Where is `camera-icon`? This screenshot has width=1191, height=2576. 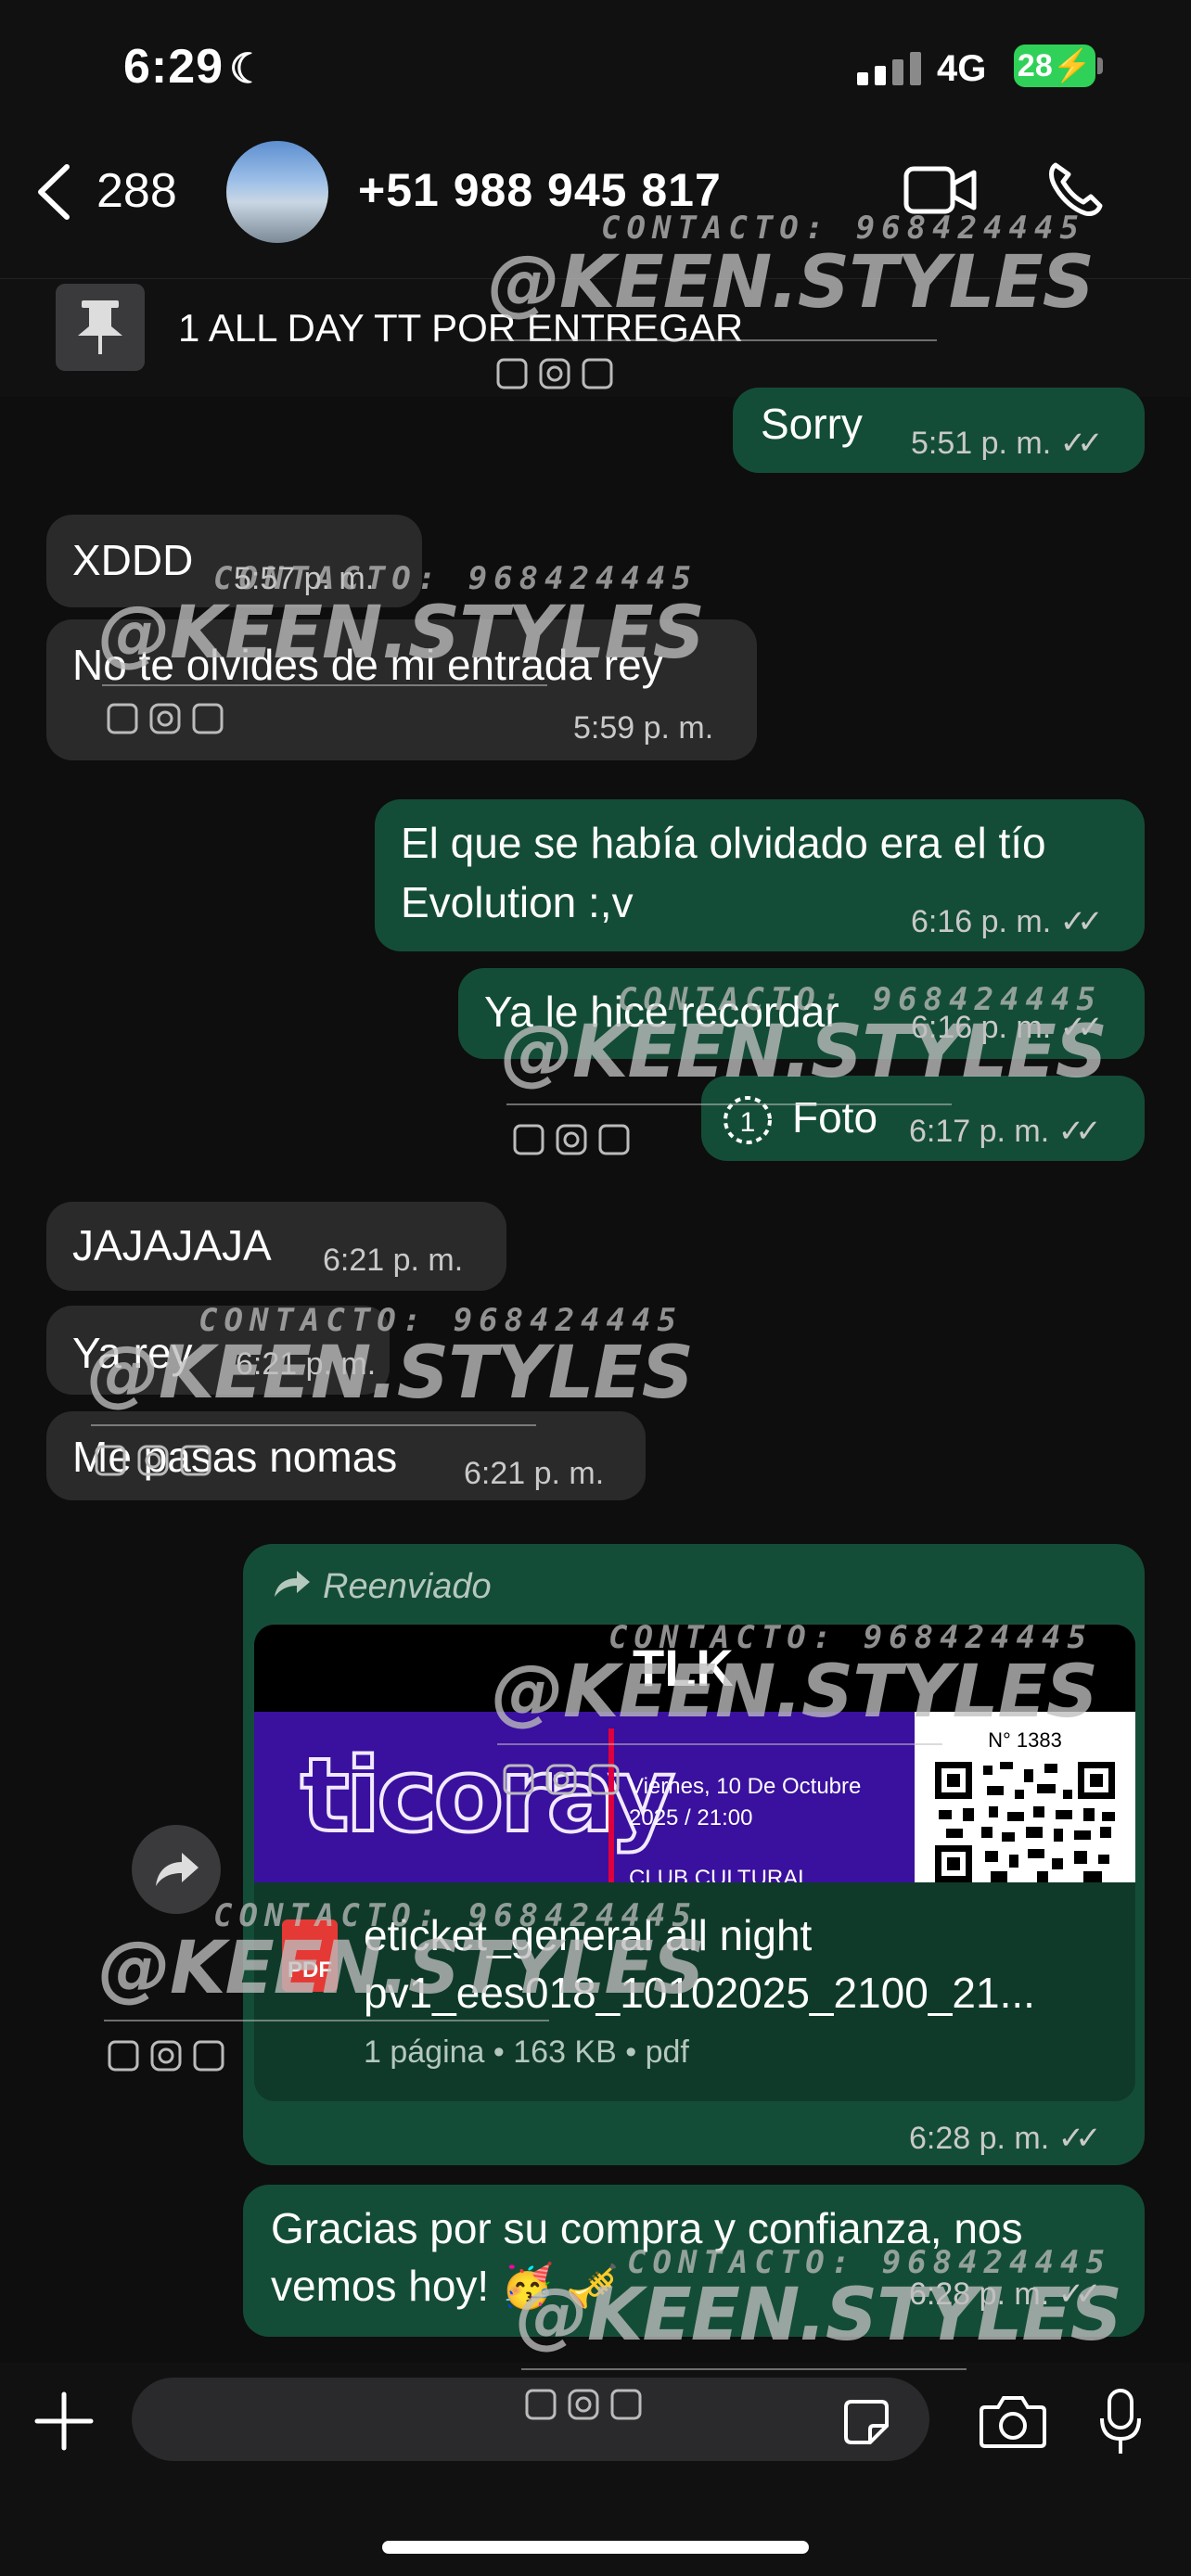
camera-icon is located at coordinates (1013, 2421).